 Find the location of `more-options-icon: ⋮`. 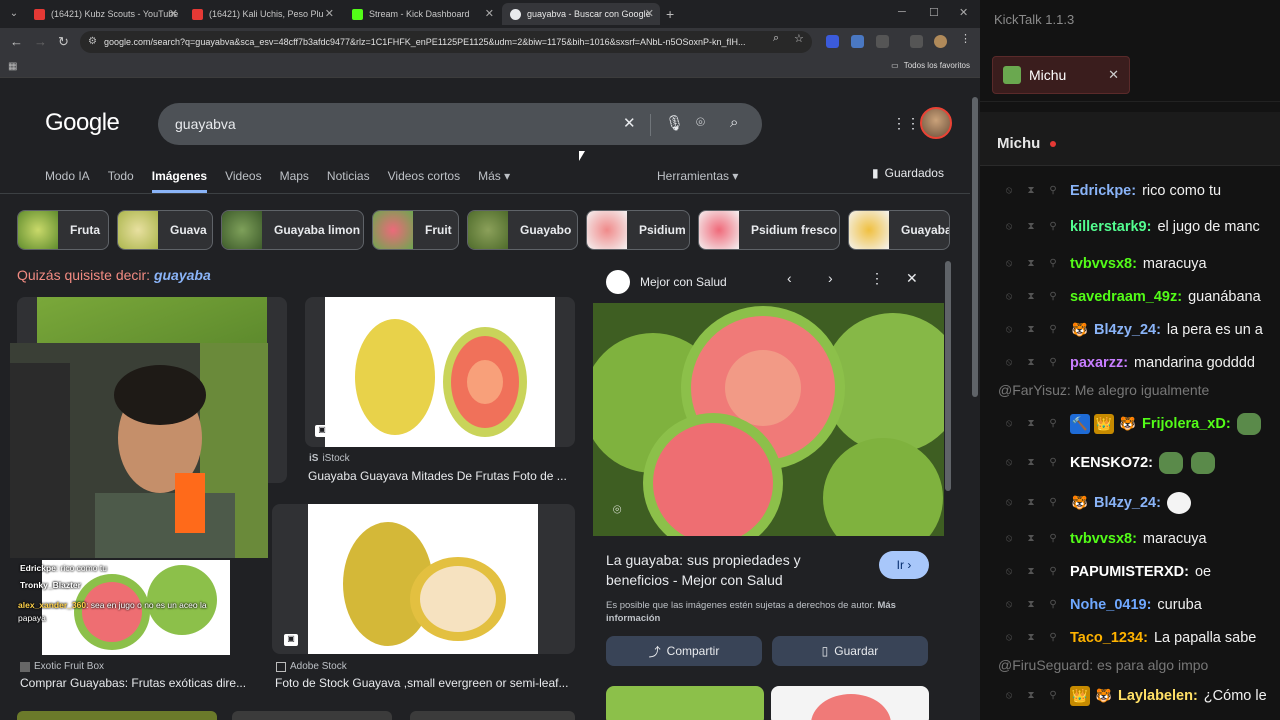

more-options-icon: ⋮ is located at coordinates (877, 278).